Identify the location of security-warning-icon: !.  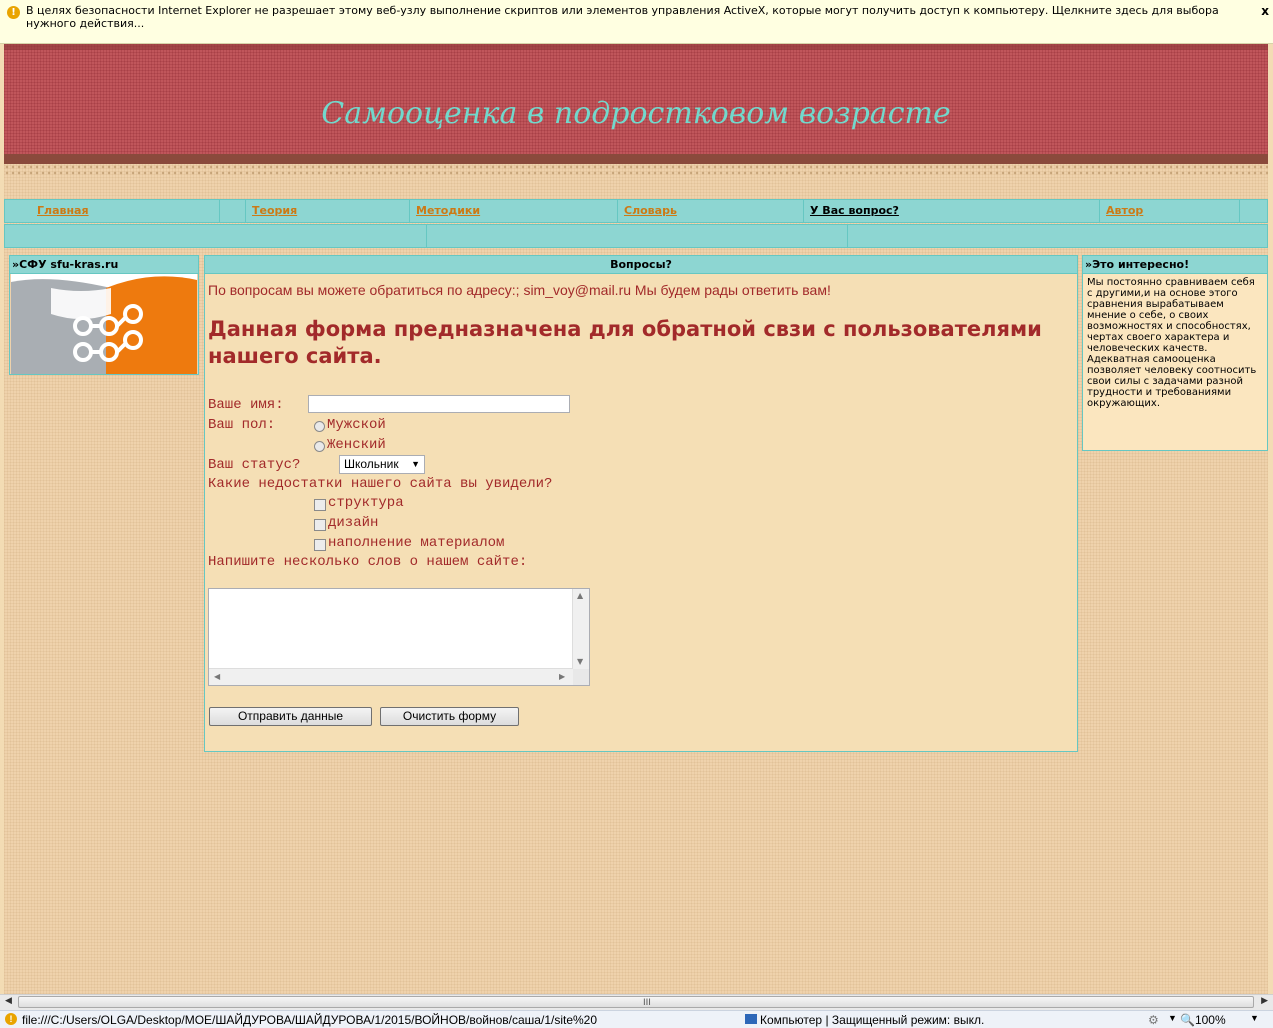
(11, 1019).